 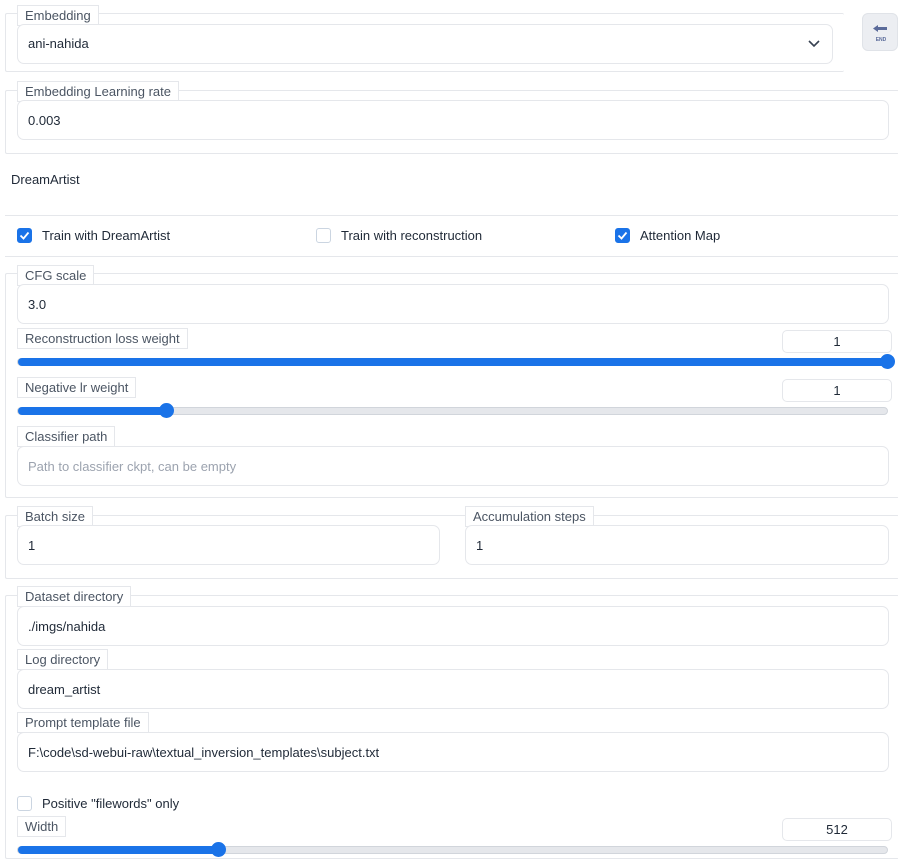 What do you see at coordinates (77, 387) in the screenshot?
I see `neg-lr-label: Negative lr weight` at bounding box center [77, 387].